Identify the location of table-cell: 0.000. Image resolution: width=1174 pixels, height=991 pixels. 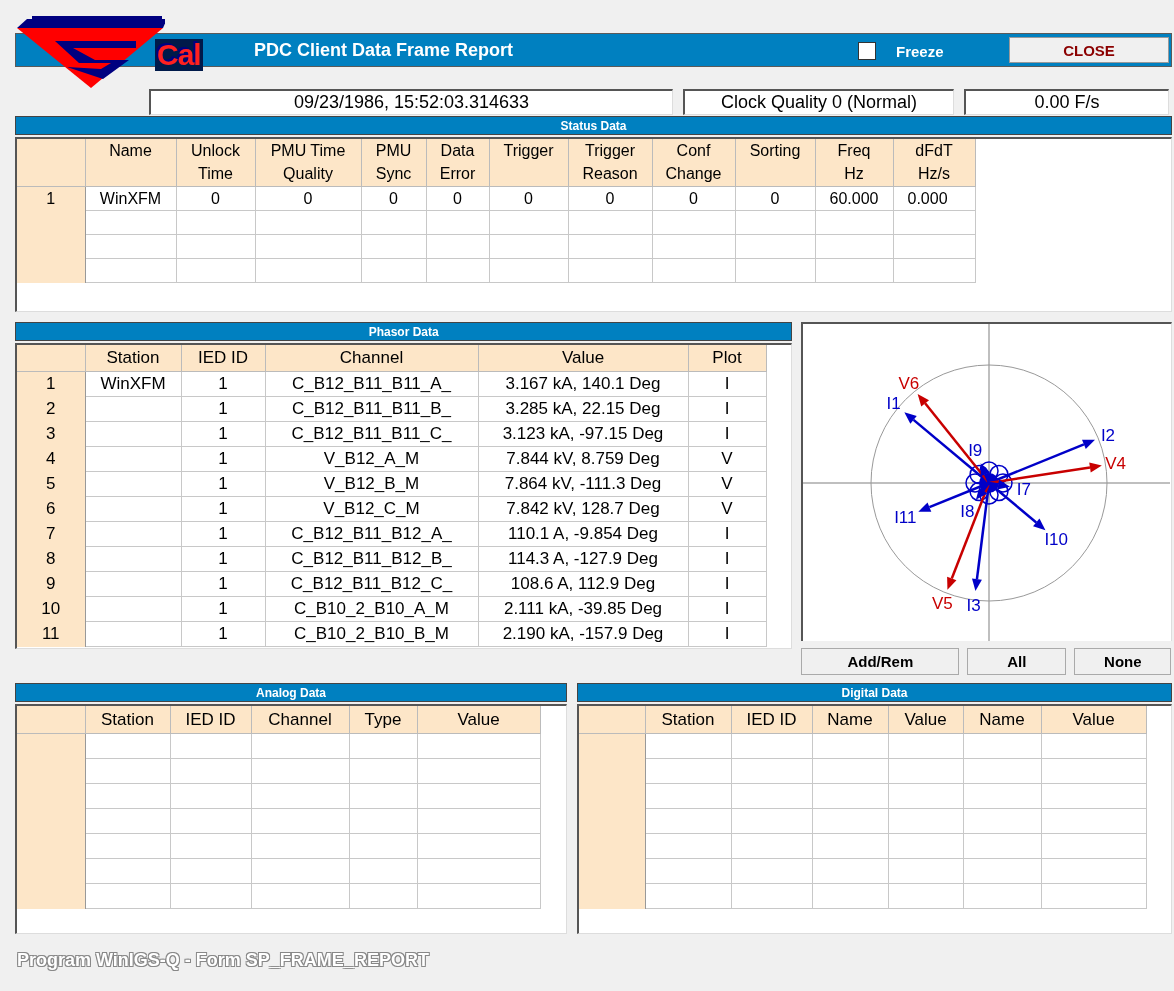
(934, 198).